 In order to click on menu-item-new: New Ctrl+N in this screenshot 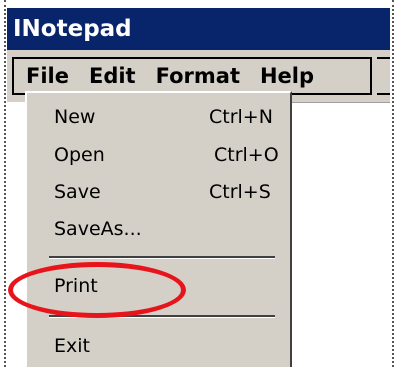, I will do `click(158, 117)`.